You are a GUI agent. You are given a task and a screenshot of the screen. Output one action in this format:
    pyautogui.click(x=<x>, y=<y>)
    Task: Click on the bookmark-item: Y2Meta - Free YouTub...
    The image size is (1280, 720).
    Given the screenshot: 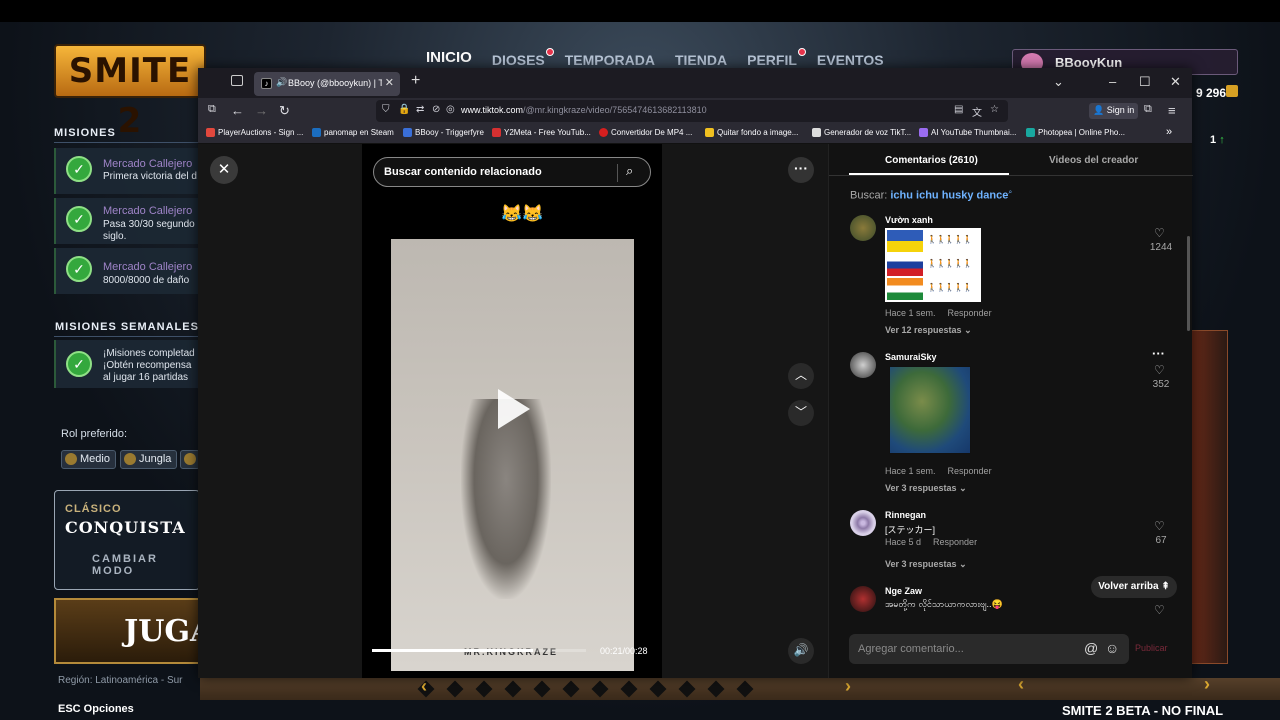 What is the action you would take?
    pyautogui.click(x=541, y=132)
    